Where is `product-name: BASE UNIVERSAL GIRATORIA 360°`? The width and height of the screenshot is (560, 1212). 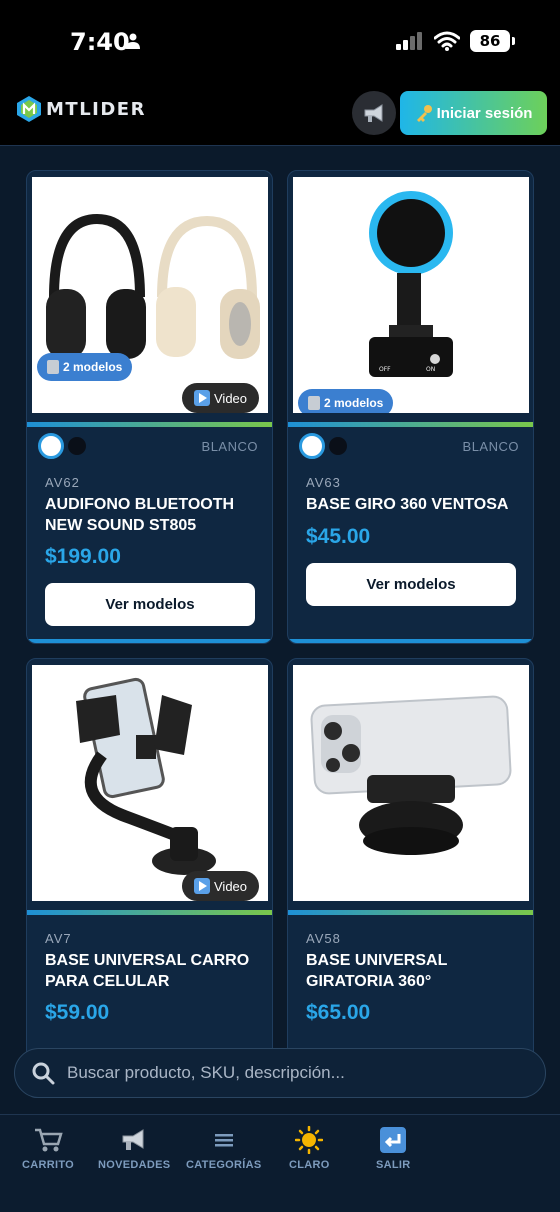 product-name: BASE UNIVERSAL GIRATORIA 360° is located at coordinates (377, 971).